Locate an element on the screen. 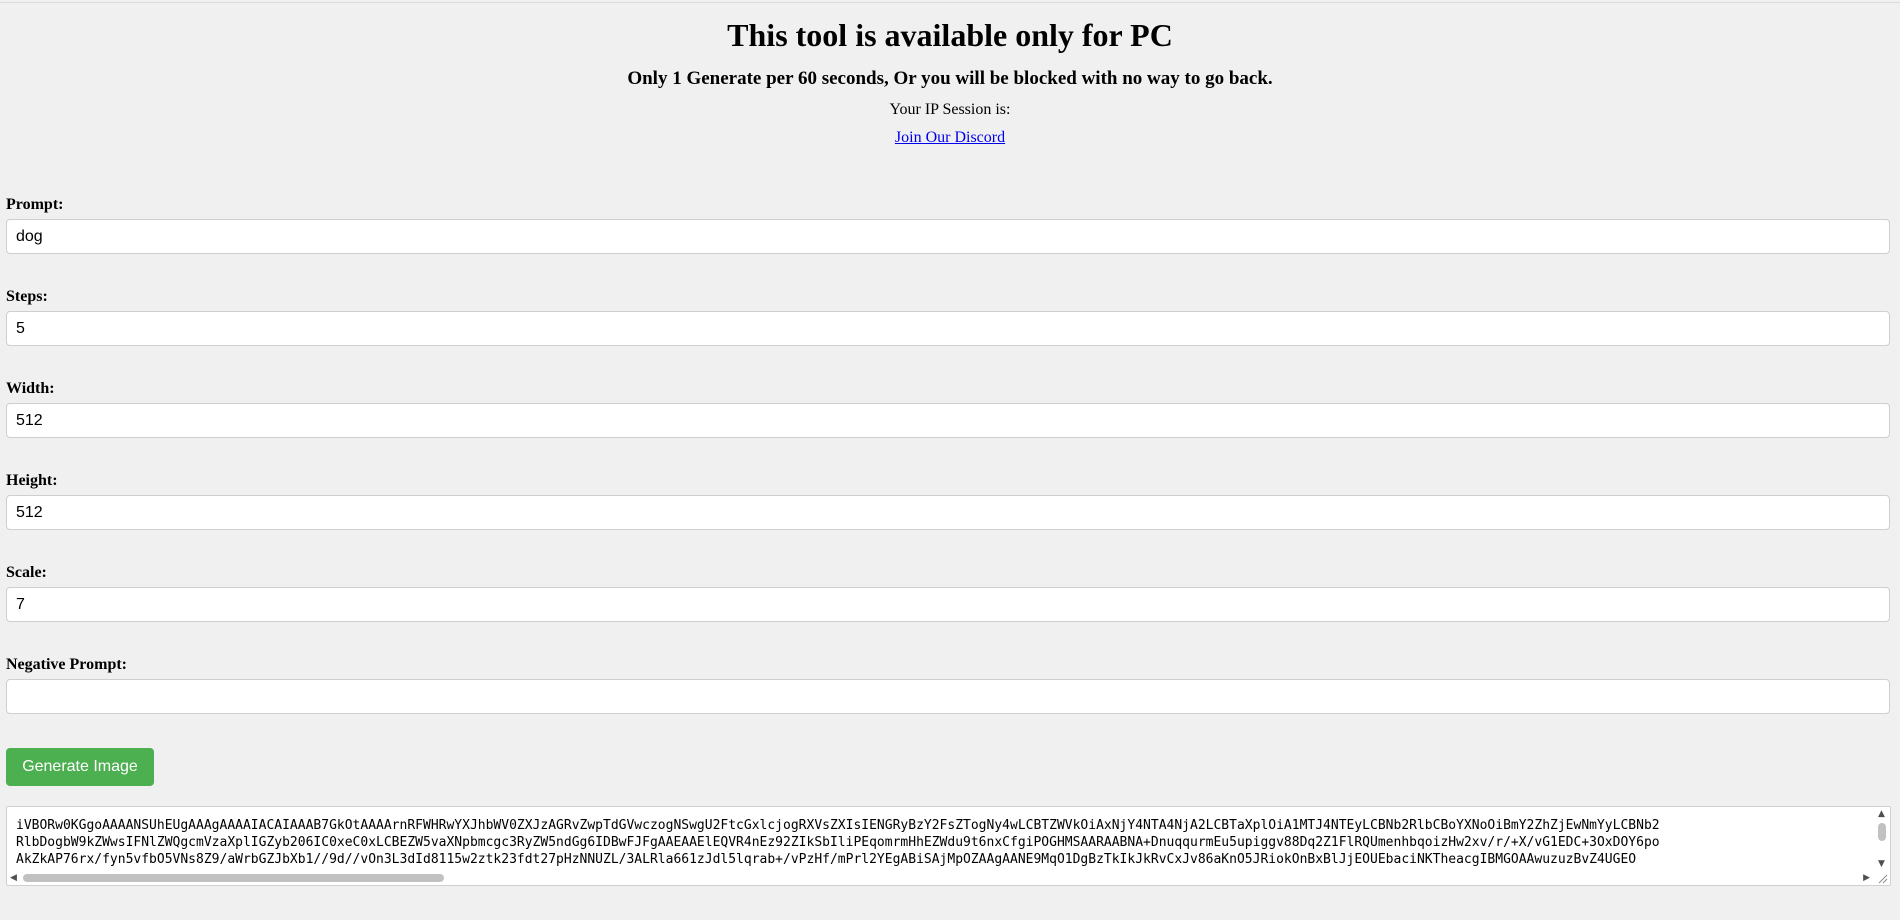  horizontal-scrollbar: ◀ ▶ is located at coordinates (940, 878).